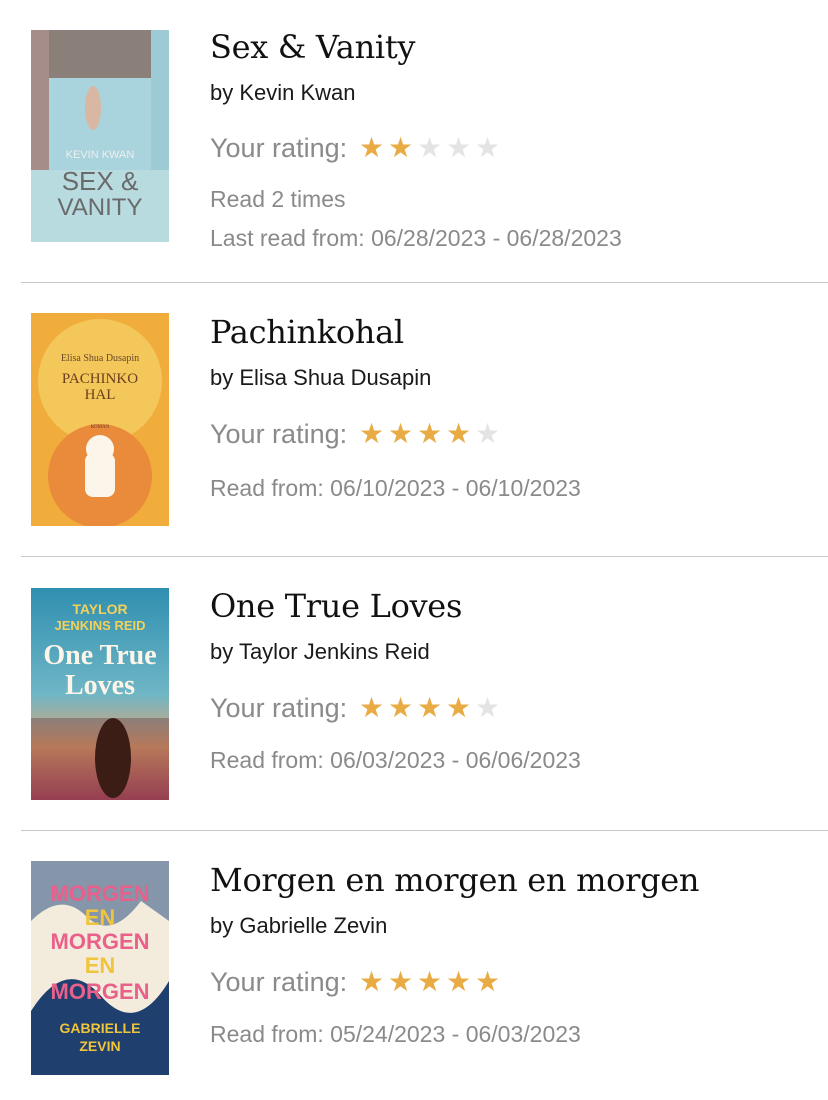 The image size is (828, 1100). Describe the element at coordinates (395, 488) in the screenshot. I see `read-dates: Read from: 06/10/2023 - 06/10/2023` at that location.